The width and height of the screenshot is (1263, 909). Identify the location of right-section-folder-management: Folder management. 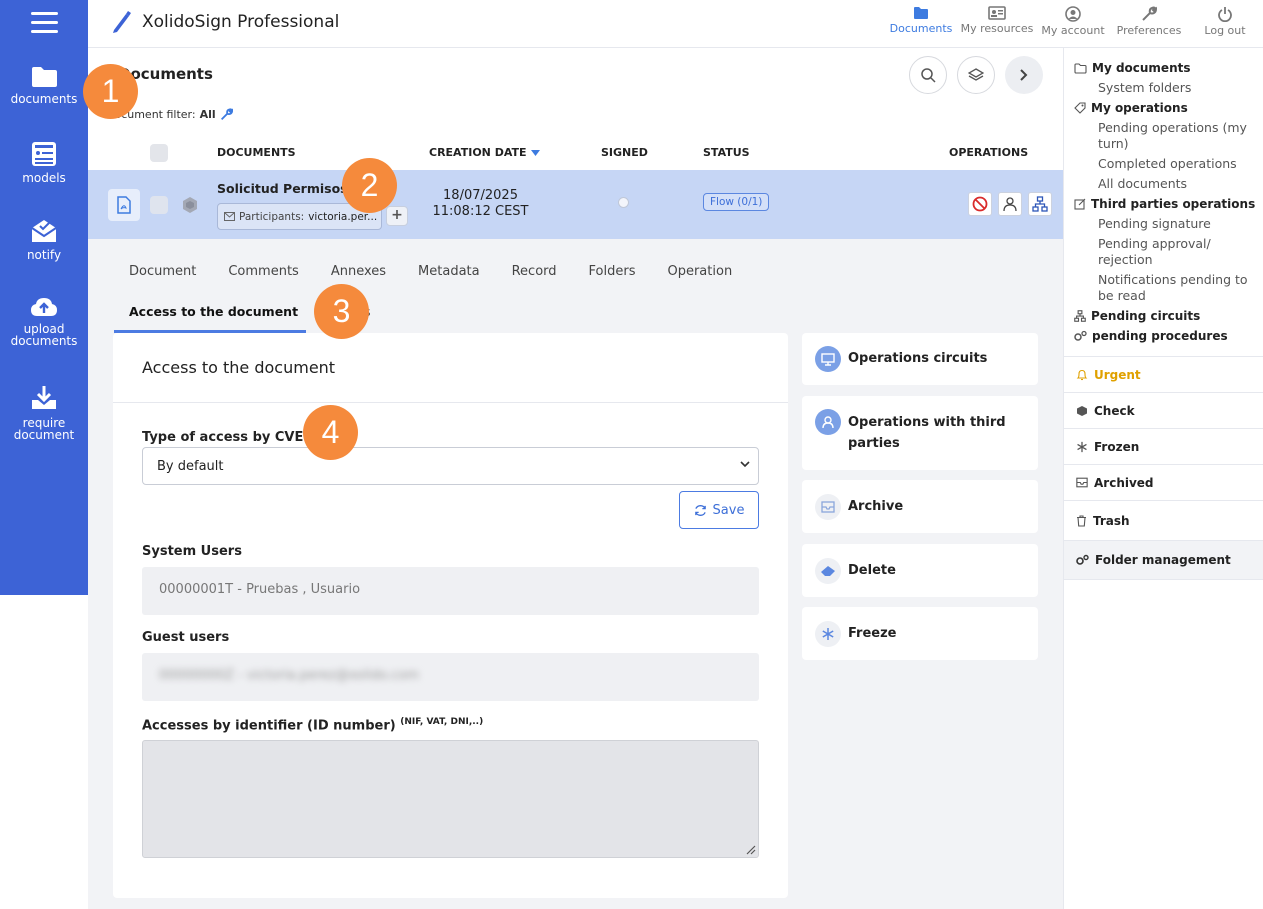
(1163, 560).